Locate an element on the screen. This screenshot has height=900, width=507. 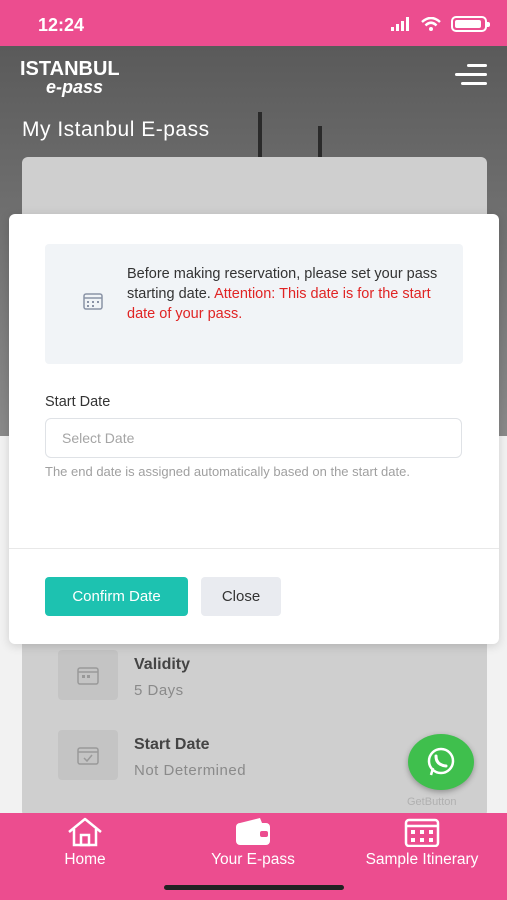
whatsapp-button is located at coordinates (441, 762).